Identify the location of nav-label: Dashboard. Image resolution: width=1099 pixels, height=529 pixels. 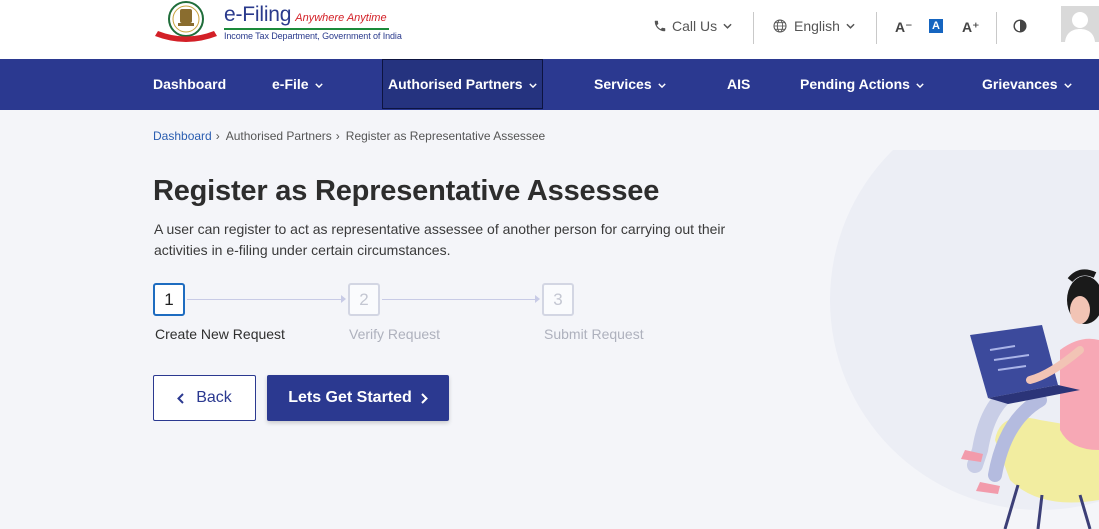
(190, 84).